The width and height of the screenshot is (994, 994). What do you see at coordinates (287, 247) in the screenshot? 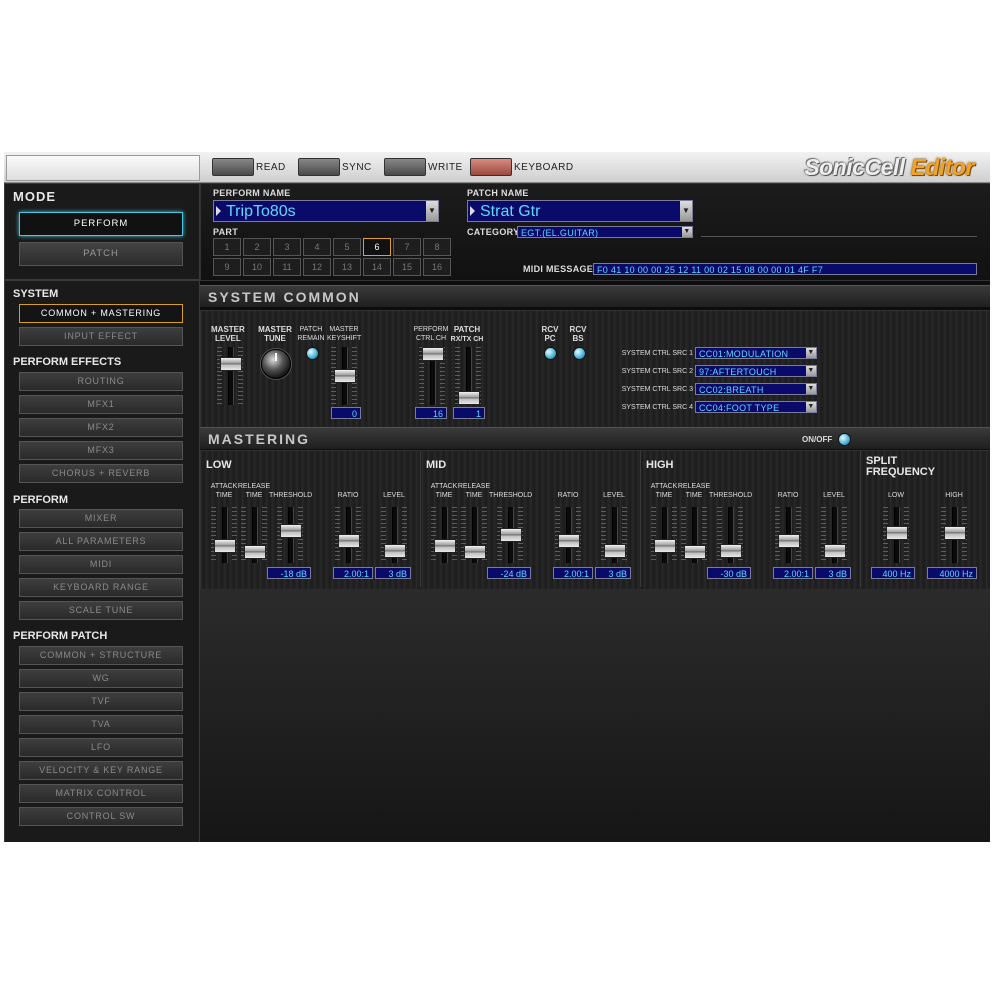
I see `part-button-3: 3` at bounding box center [287, 247].